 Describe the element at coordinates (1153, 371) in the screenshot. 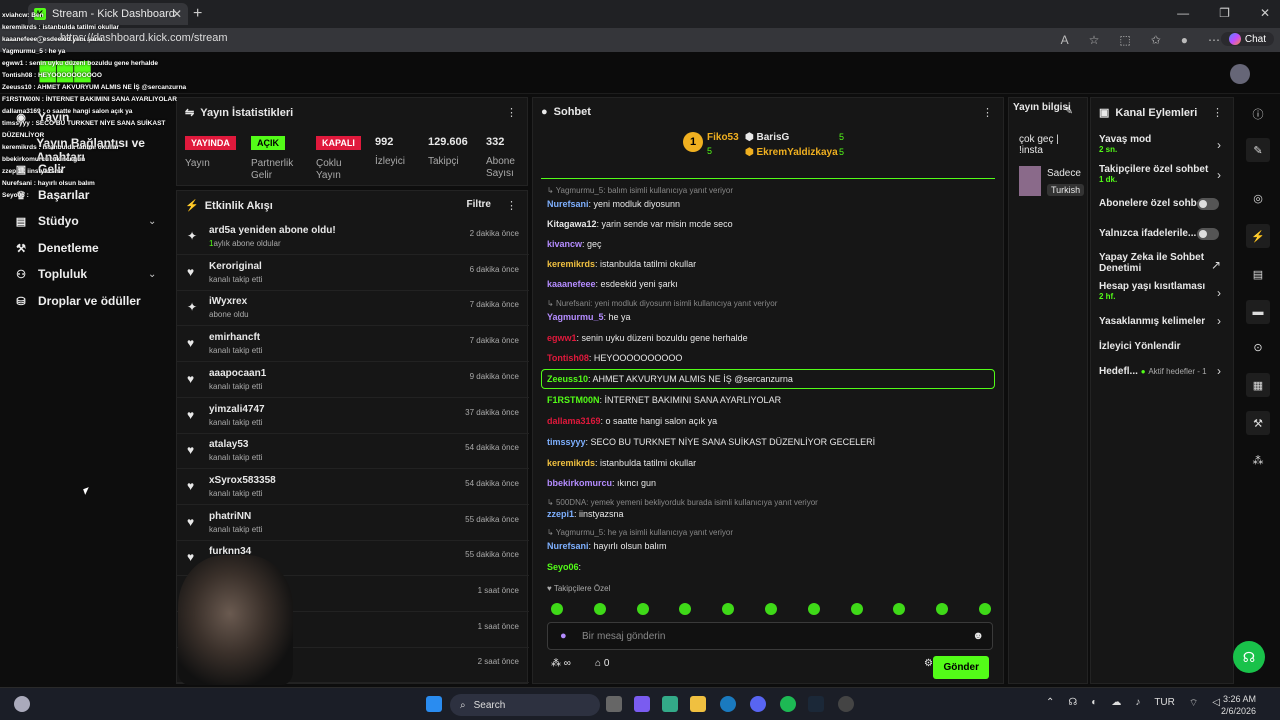

I see `action-goals: Hedefl... ● Aktif hedefler - 1` at that location.